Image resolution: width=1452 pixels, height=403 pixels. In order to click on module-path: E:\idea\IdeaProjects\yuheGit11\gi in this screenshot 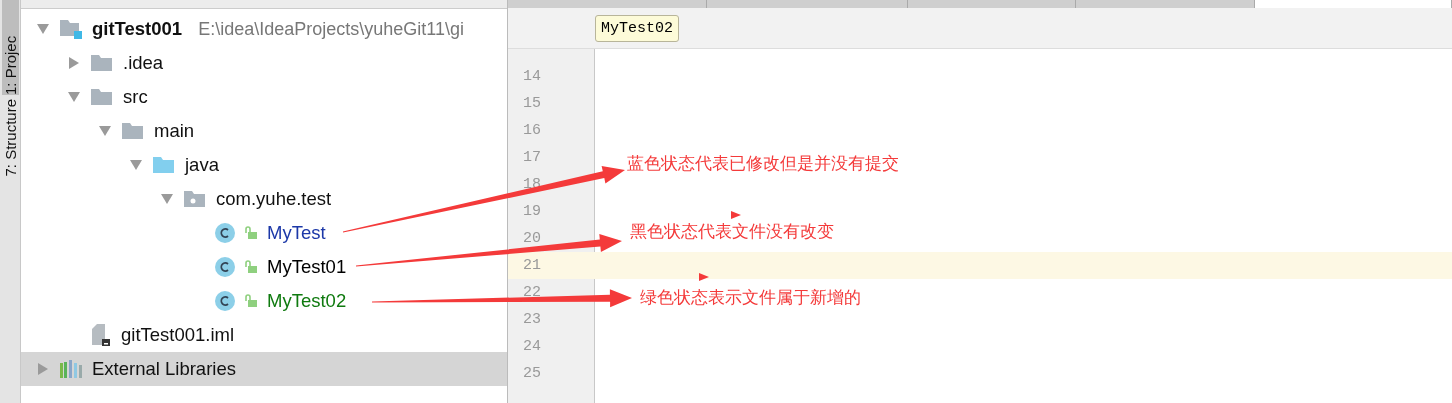, I will do `click(331, 29)`.